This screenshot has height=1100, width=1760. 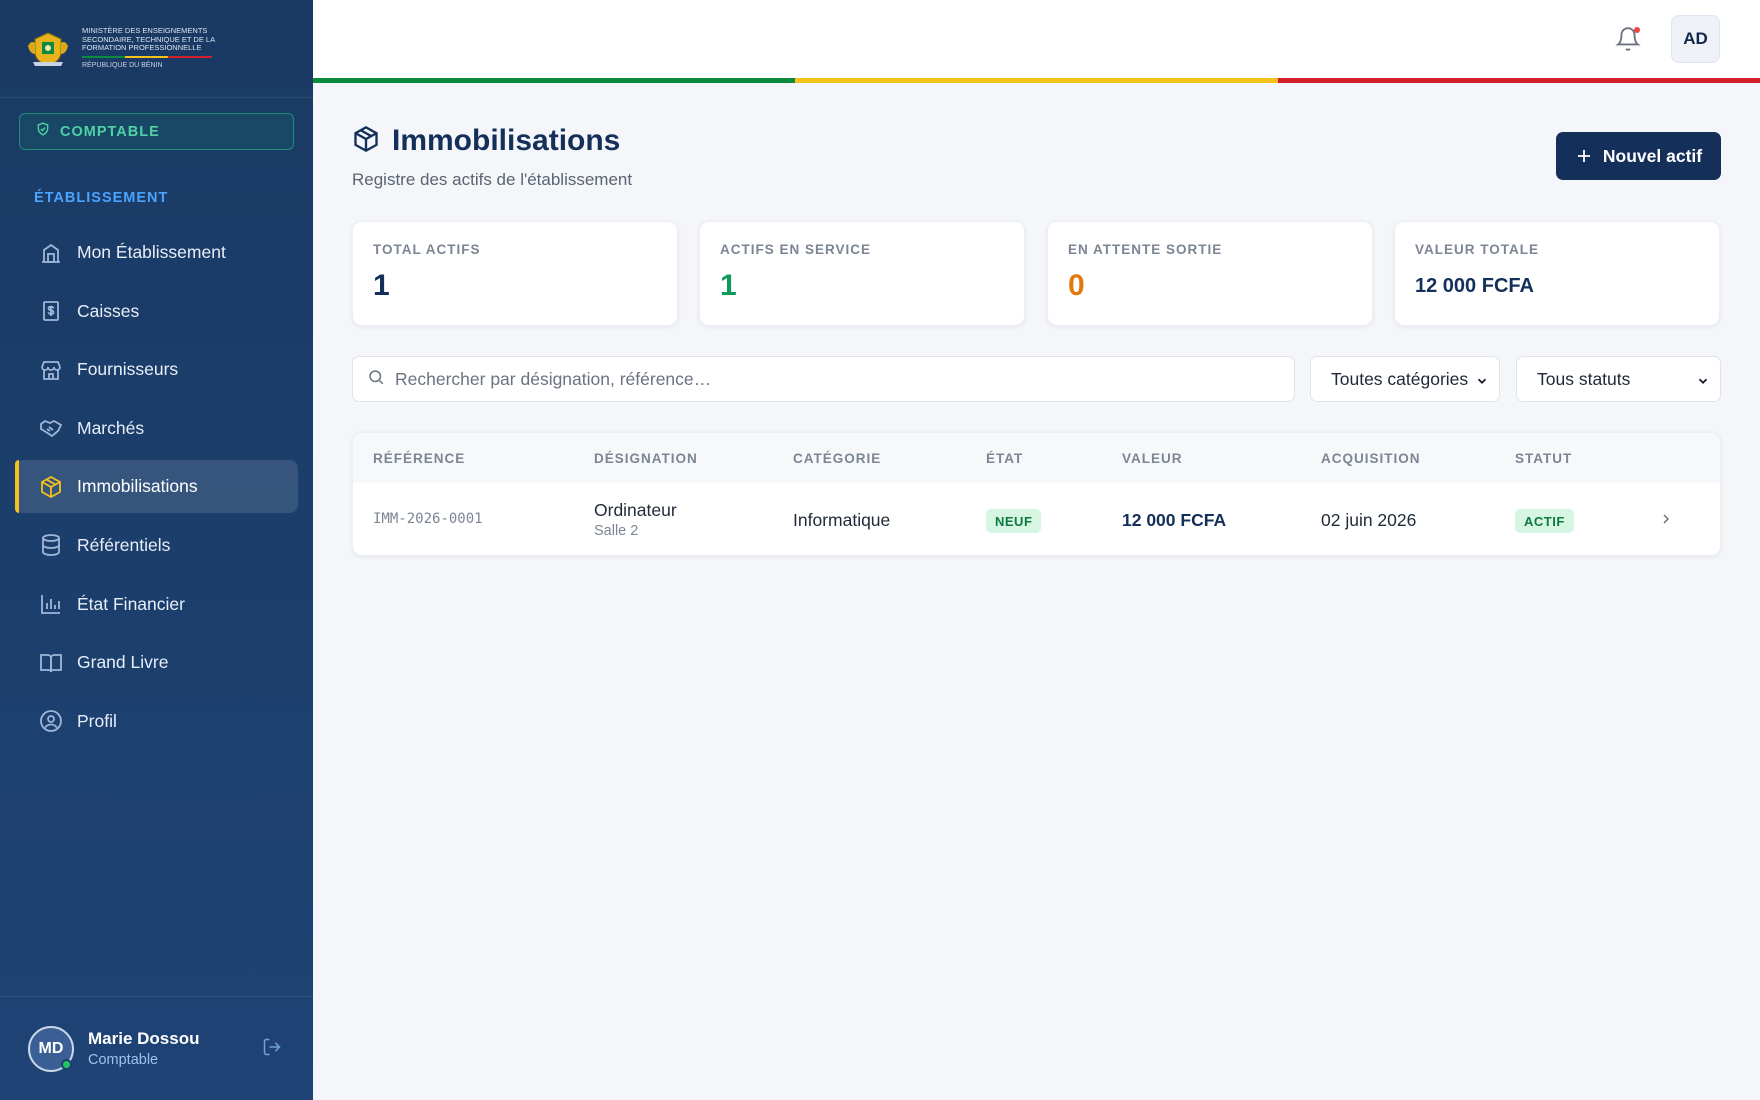 I want to click on status-select: Tous statuts, so click(x=1618, y=379).